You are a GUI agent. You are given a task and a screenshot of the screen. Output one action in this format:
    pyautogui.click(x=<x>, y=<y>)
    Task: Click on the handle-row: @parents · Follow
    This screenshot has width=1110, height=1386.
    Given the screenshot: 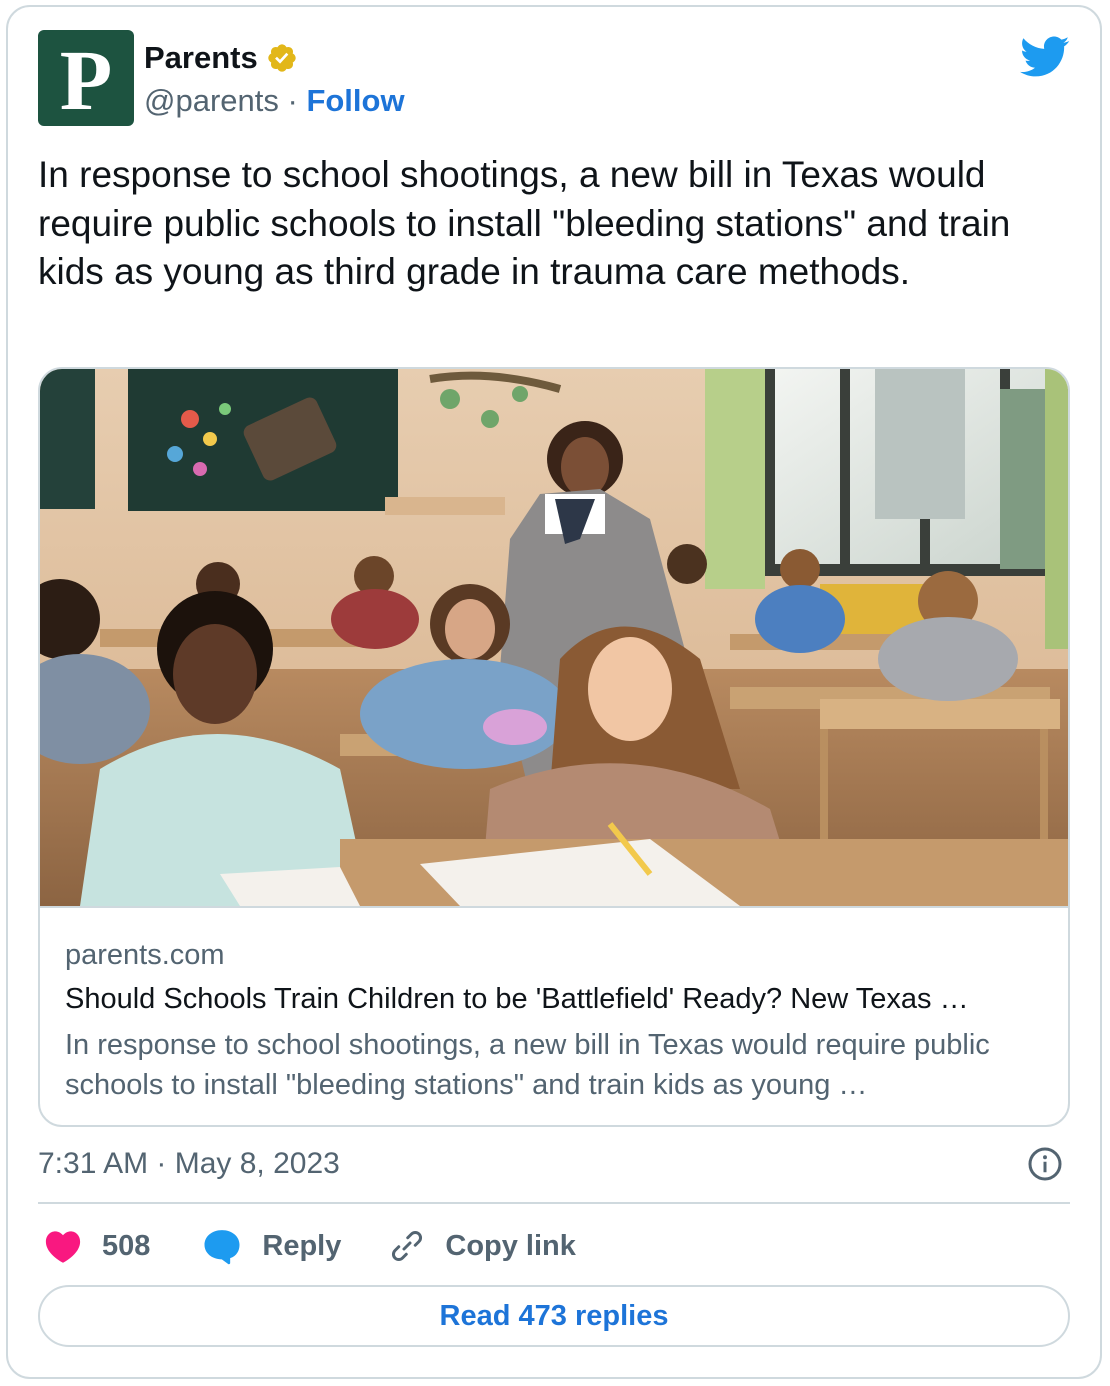 What is the action you would take?
    pyautogui.click(x=274, y=101)
    